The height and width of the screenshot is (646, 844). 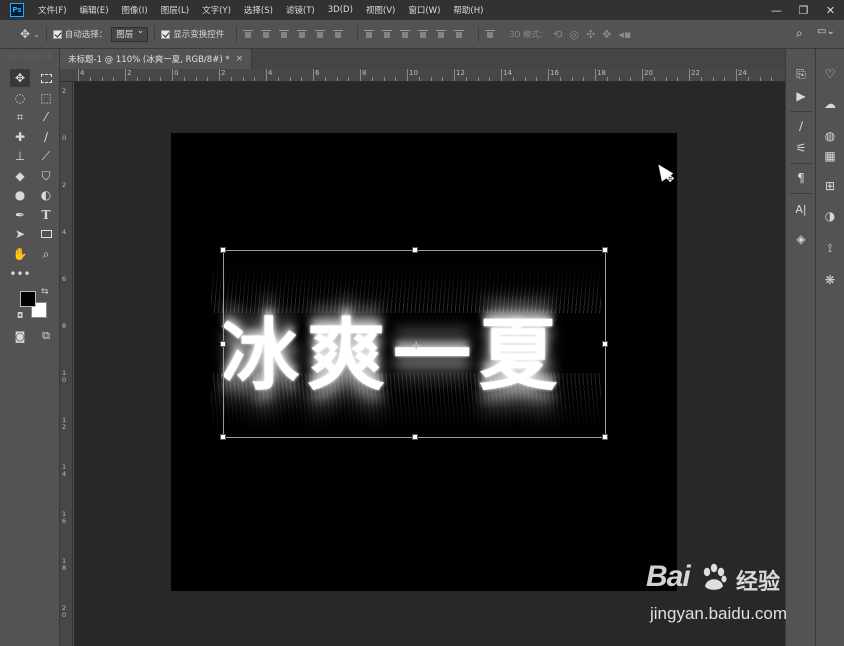 I want to click on quick-mask-icon: ◙, so click(x=20, y=336).